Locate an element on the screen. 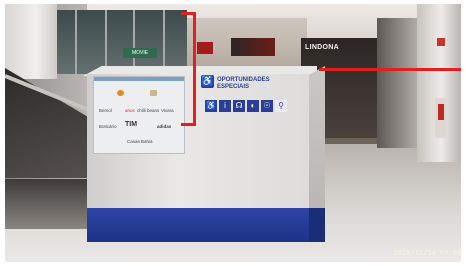 This screenshot has height=266, width=466. sponsor-panel-header is located at coordinates (139, 79).